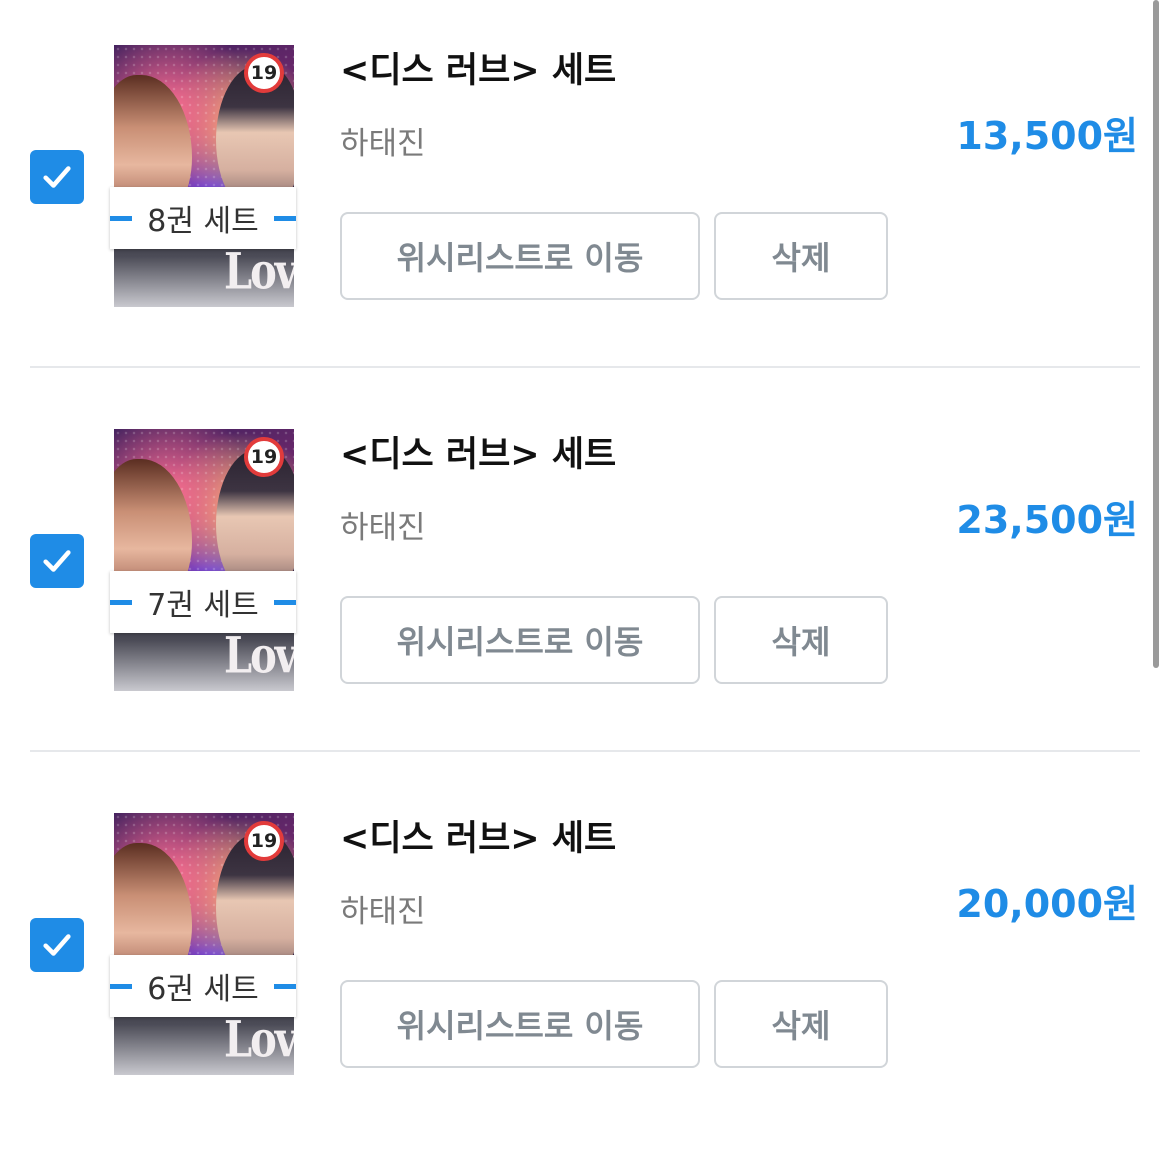 This screenshot has height=1152, width=1170. I want to click on set-count-label: 6권 세트, so click(203, 989).